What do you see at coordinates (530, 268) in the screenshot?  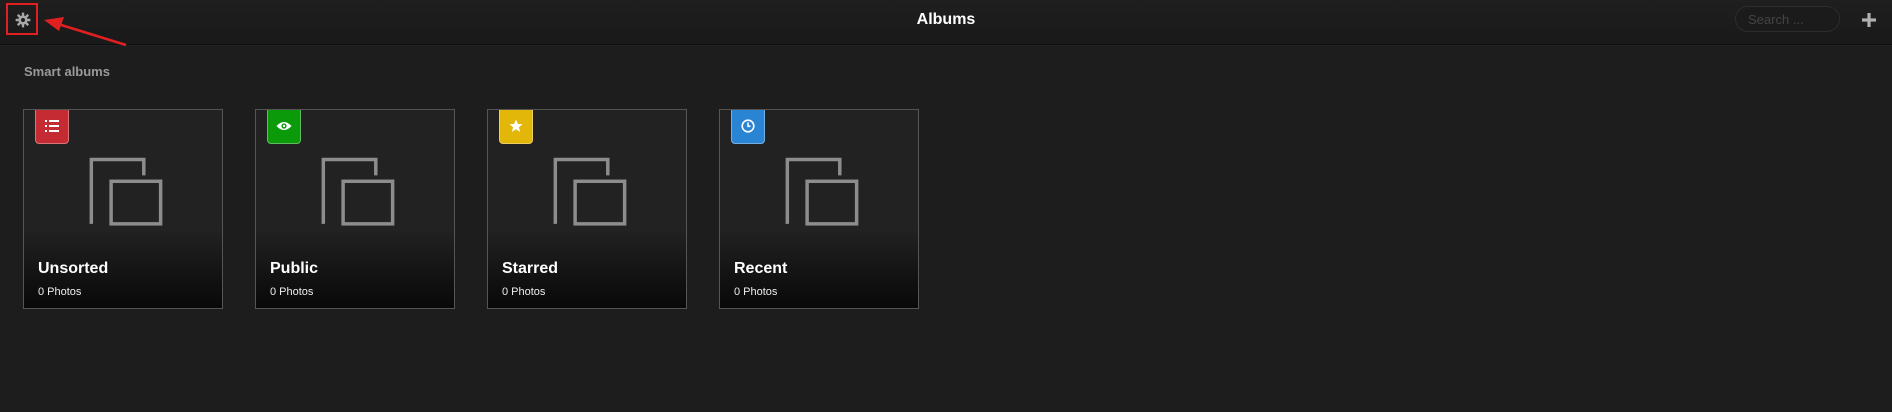 I see `album-title: Starred` at bounding box center [530, 268].